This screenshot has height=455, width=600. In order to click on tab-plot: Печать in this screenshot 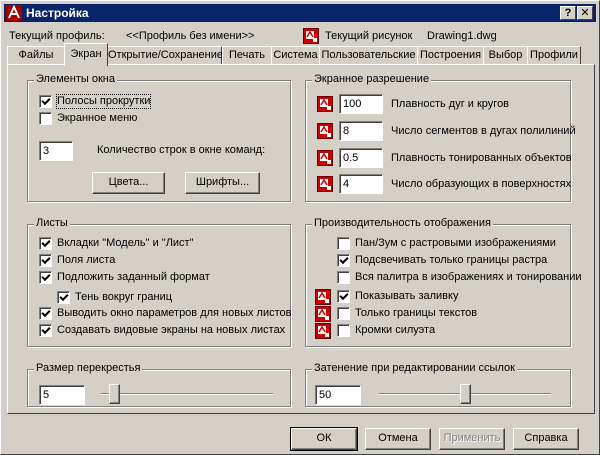, I will do `click(247, 55)`.